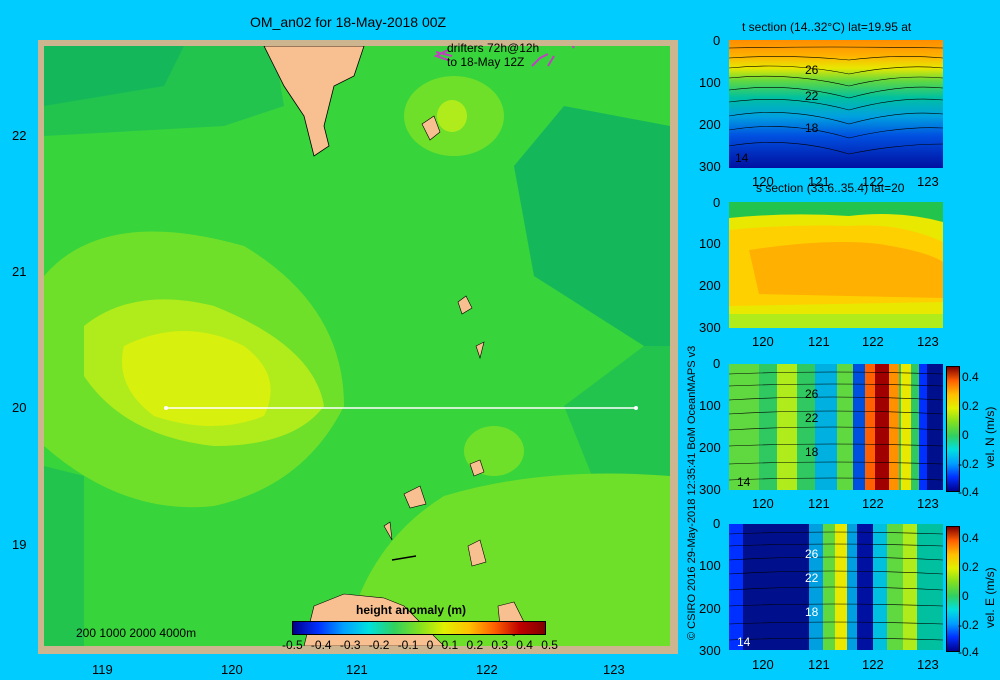  Describe the element at coordinates (717, 523) in the screenshot. I see `panel4-ytick: 0` at that location.